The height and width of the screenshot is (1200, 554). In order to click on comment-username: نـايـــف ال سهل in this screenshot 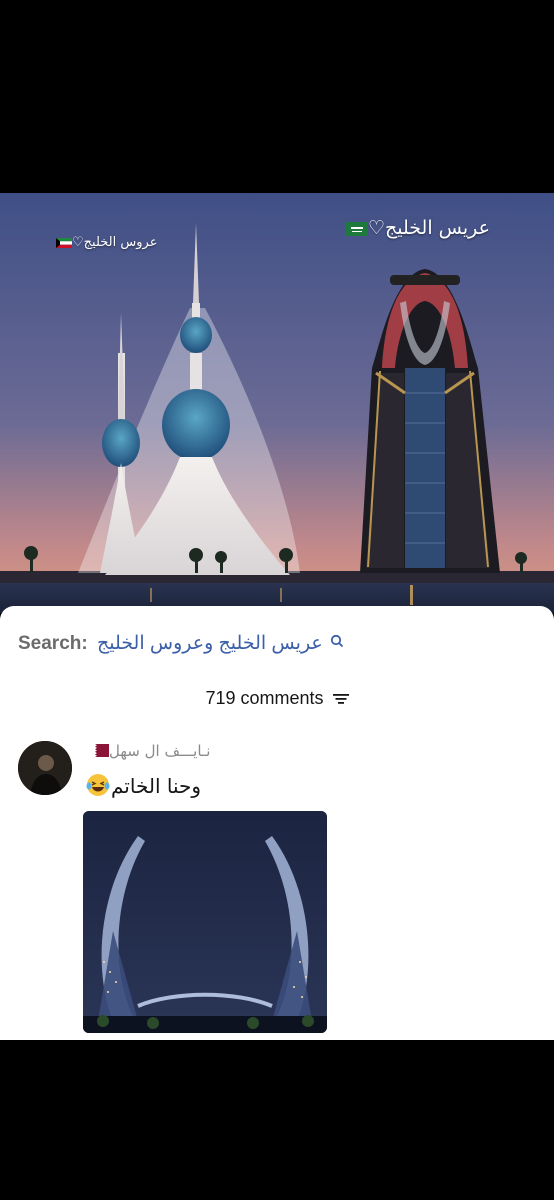, I will do `click(147, 751)`.